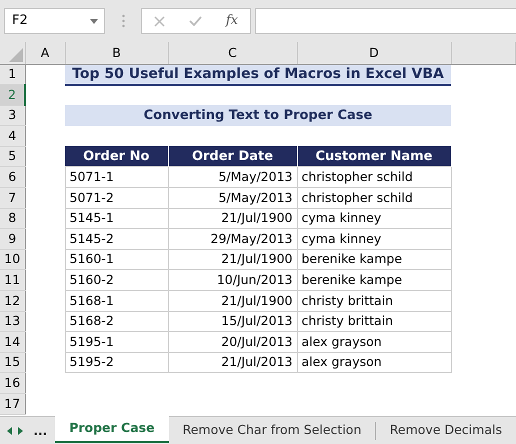 This screenshot has width=516, height=444. What do you see at coordinates (232, 156) in the screenshot?
I see `column-heading: Order Date` at bounding box center [232, 156].